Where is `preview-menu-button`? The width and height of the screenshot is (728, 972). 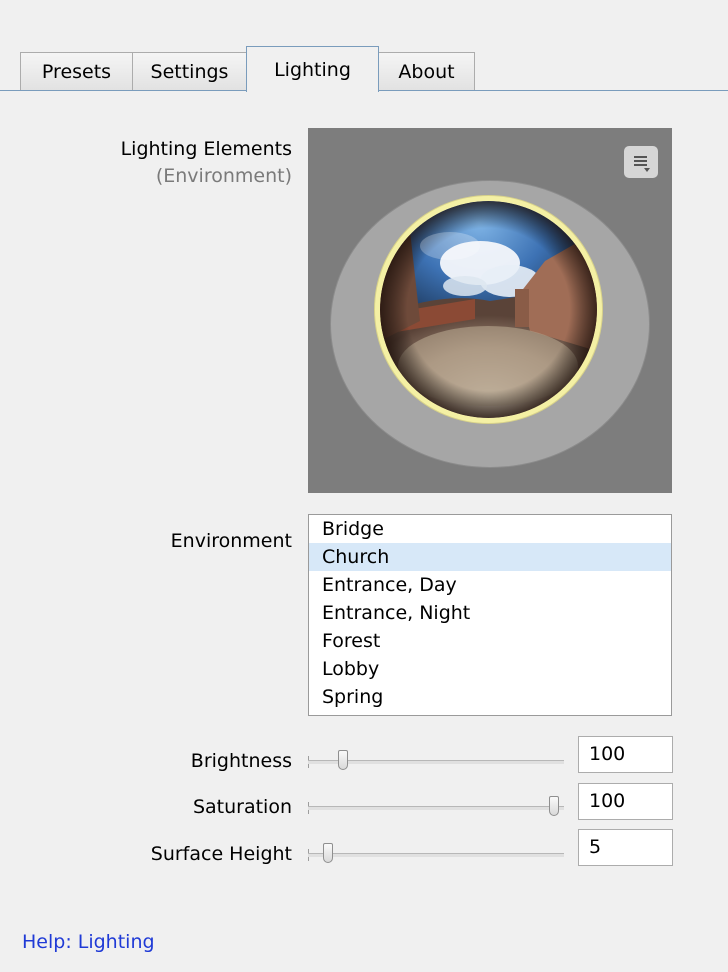 preview-menu-button is located at coordinates (641, 162).